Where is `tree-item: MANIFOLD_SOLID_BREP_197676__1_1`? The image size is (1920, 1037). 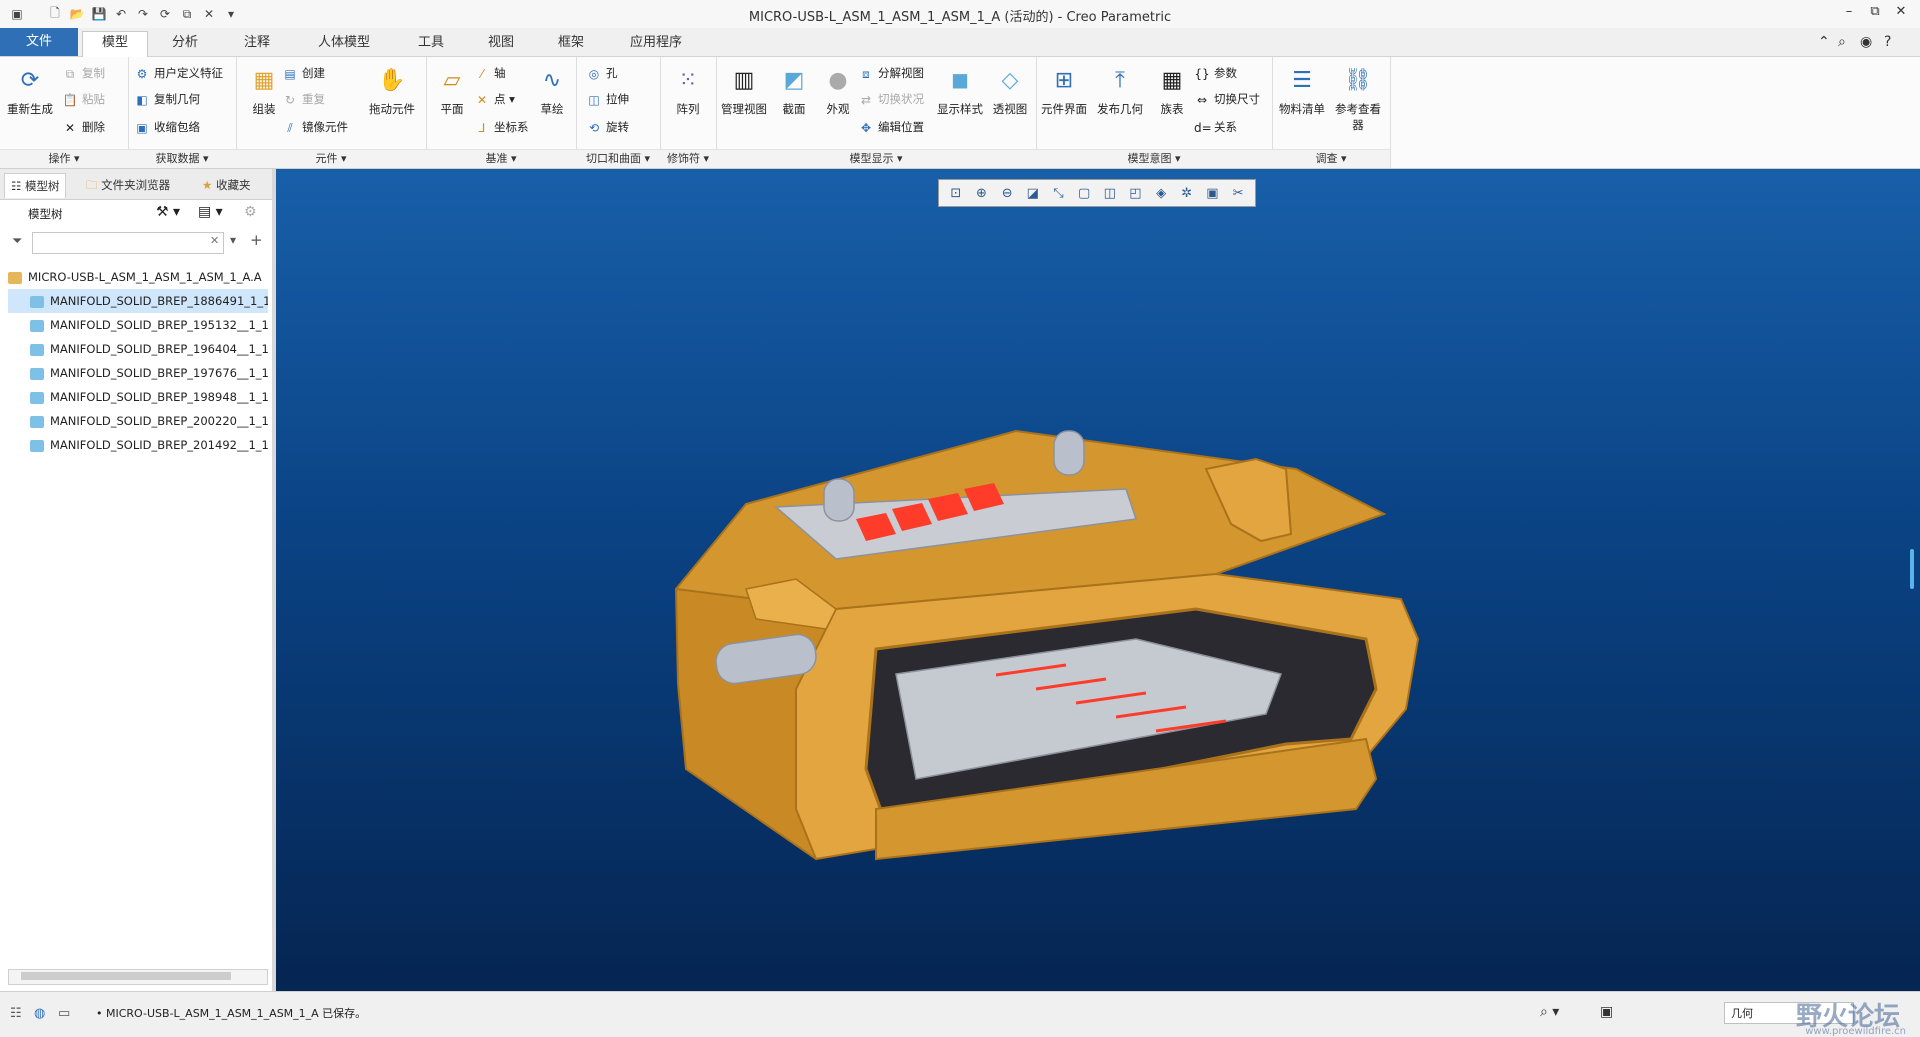
tree-item: MANIFOLD_SOLID_BREP_197676__1_1 is located at coordinates (138, 373).